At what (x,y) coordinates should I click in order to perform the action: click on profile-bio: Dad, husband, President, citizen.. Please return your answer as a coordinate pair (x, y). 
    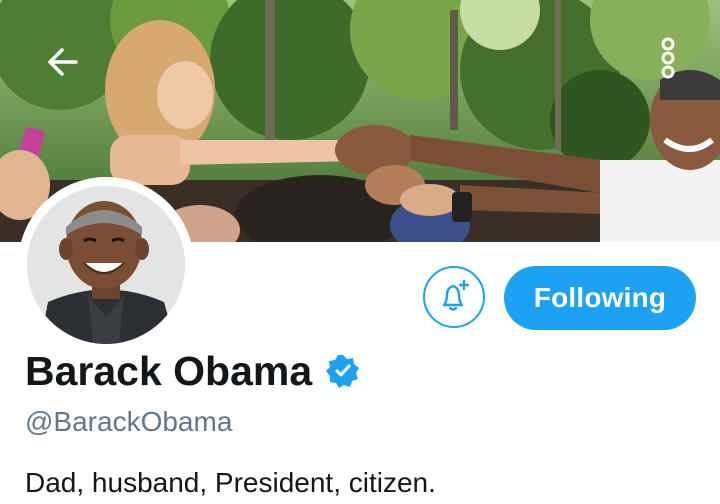
    Looking at the image, I should click on (230, 482).